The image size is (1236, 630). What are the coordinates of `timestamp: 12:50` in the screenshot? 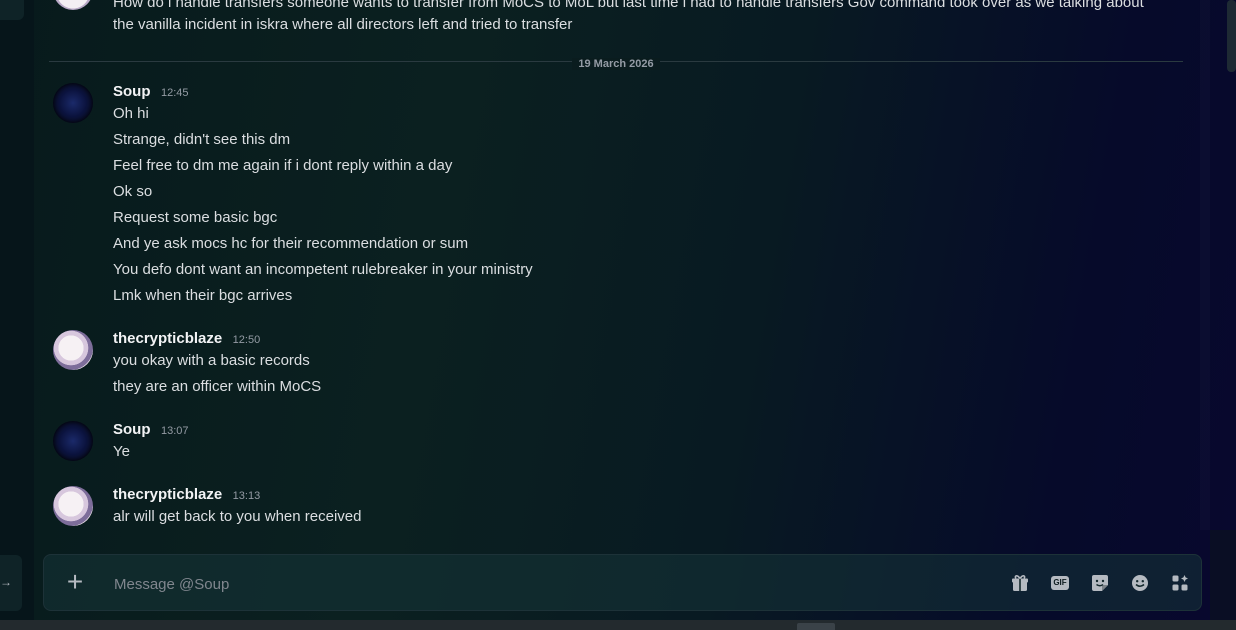 It's located at (247, 340).